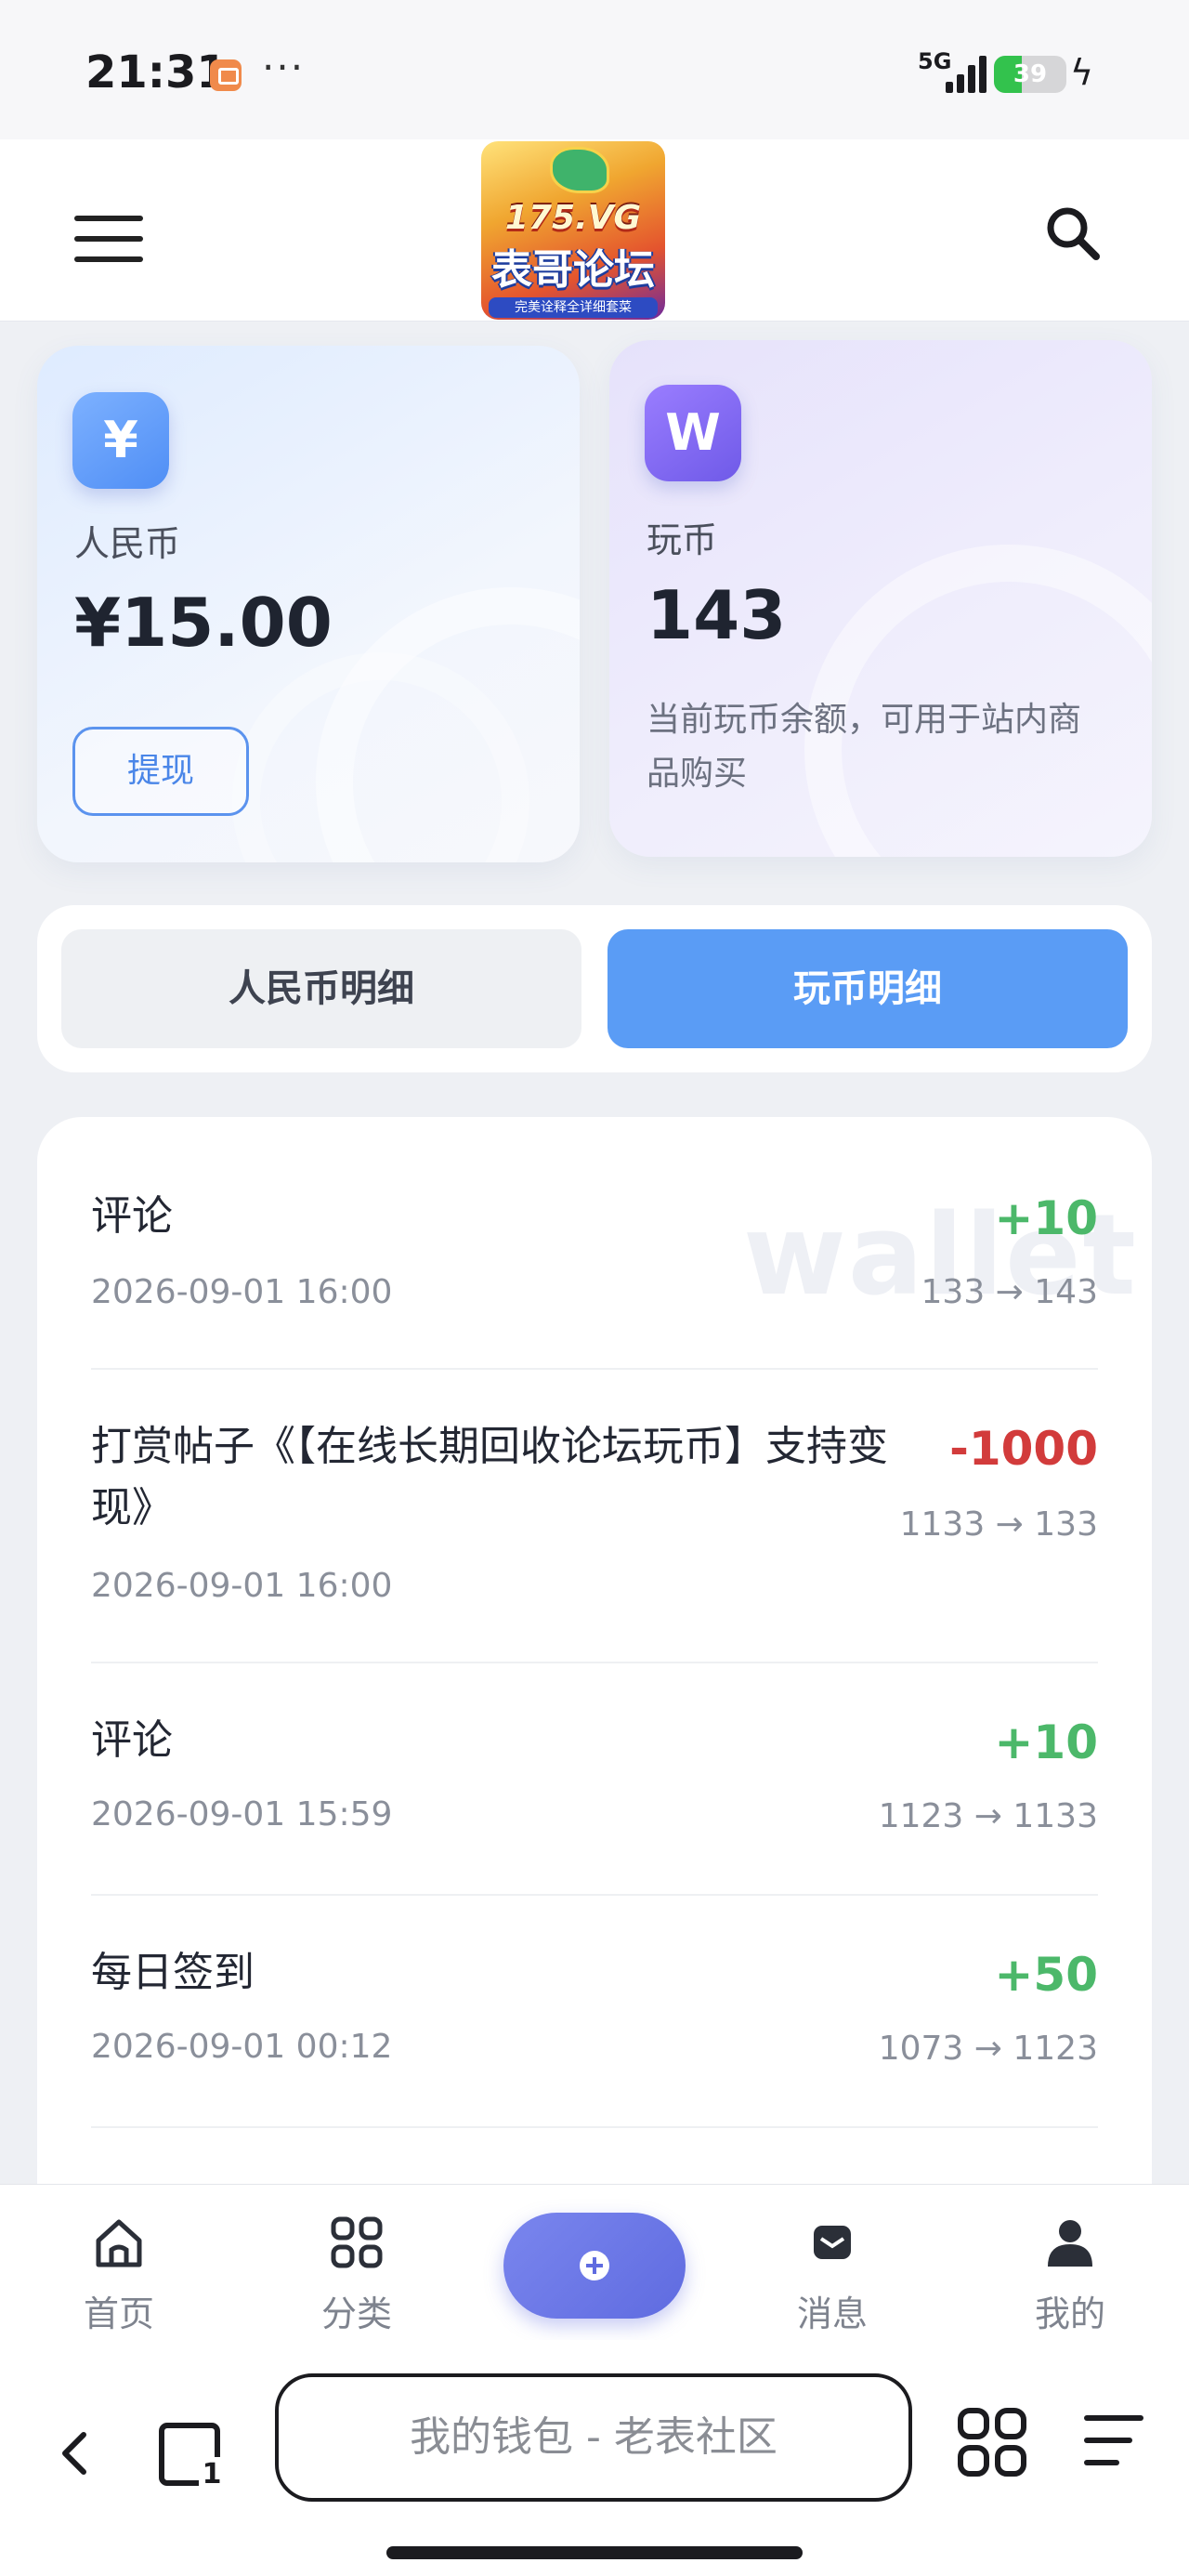  I want to click on address-bar: 我的钱包 - 老表社区, so click(593, 2437).